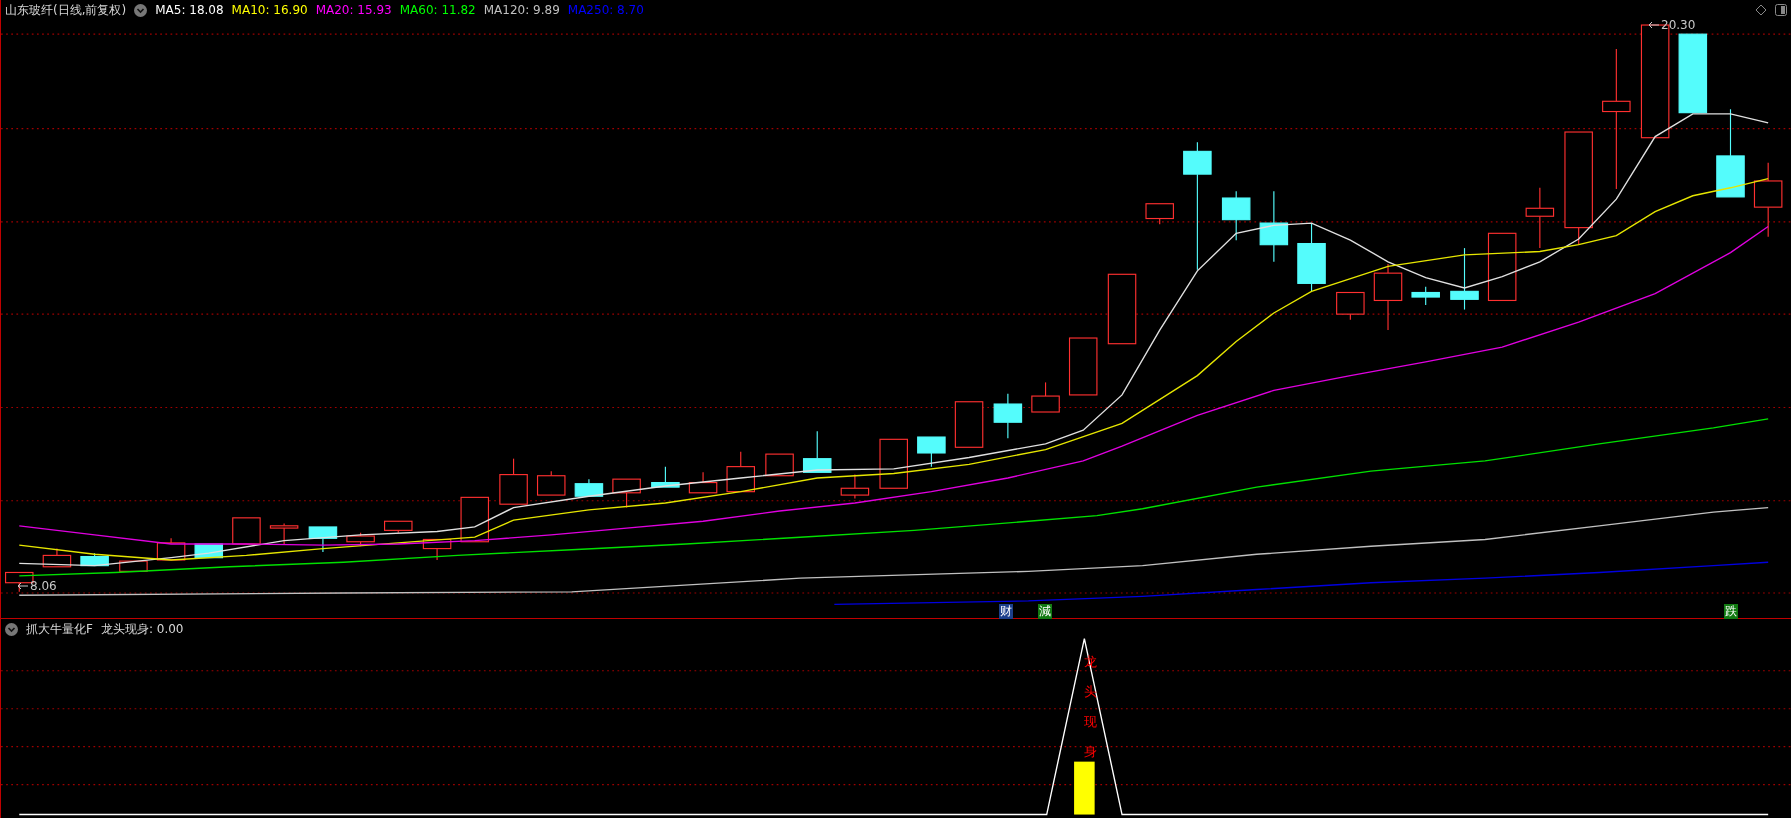  Describe the element at coordinates (521, 10) in the screenshot. I see `moving-average-value: MA120: 9.89` at that location.